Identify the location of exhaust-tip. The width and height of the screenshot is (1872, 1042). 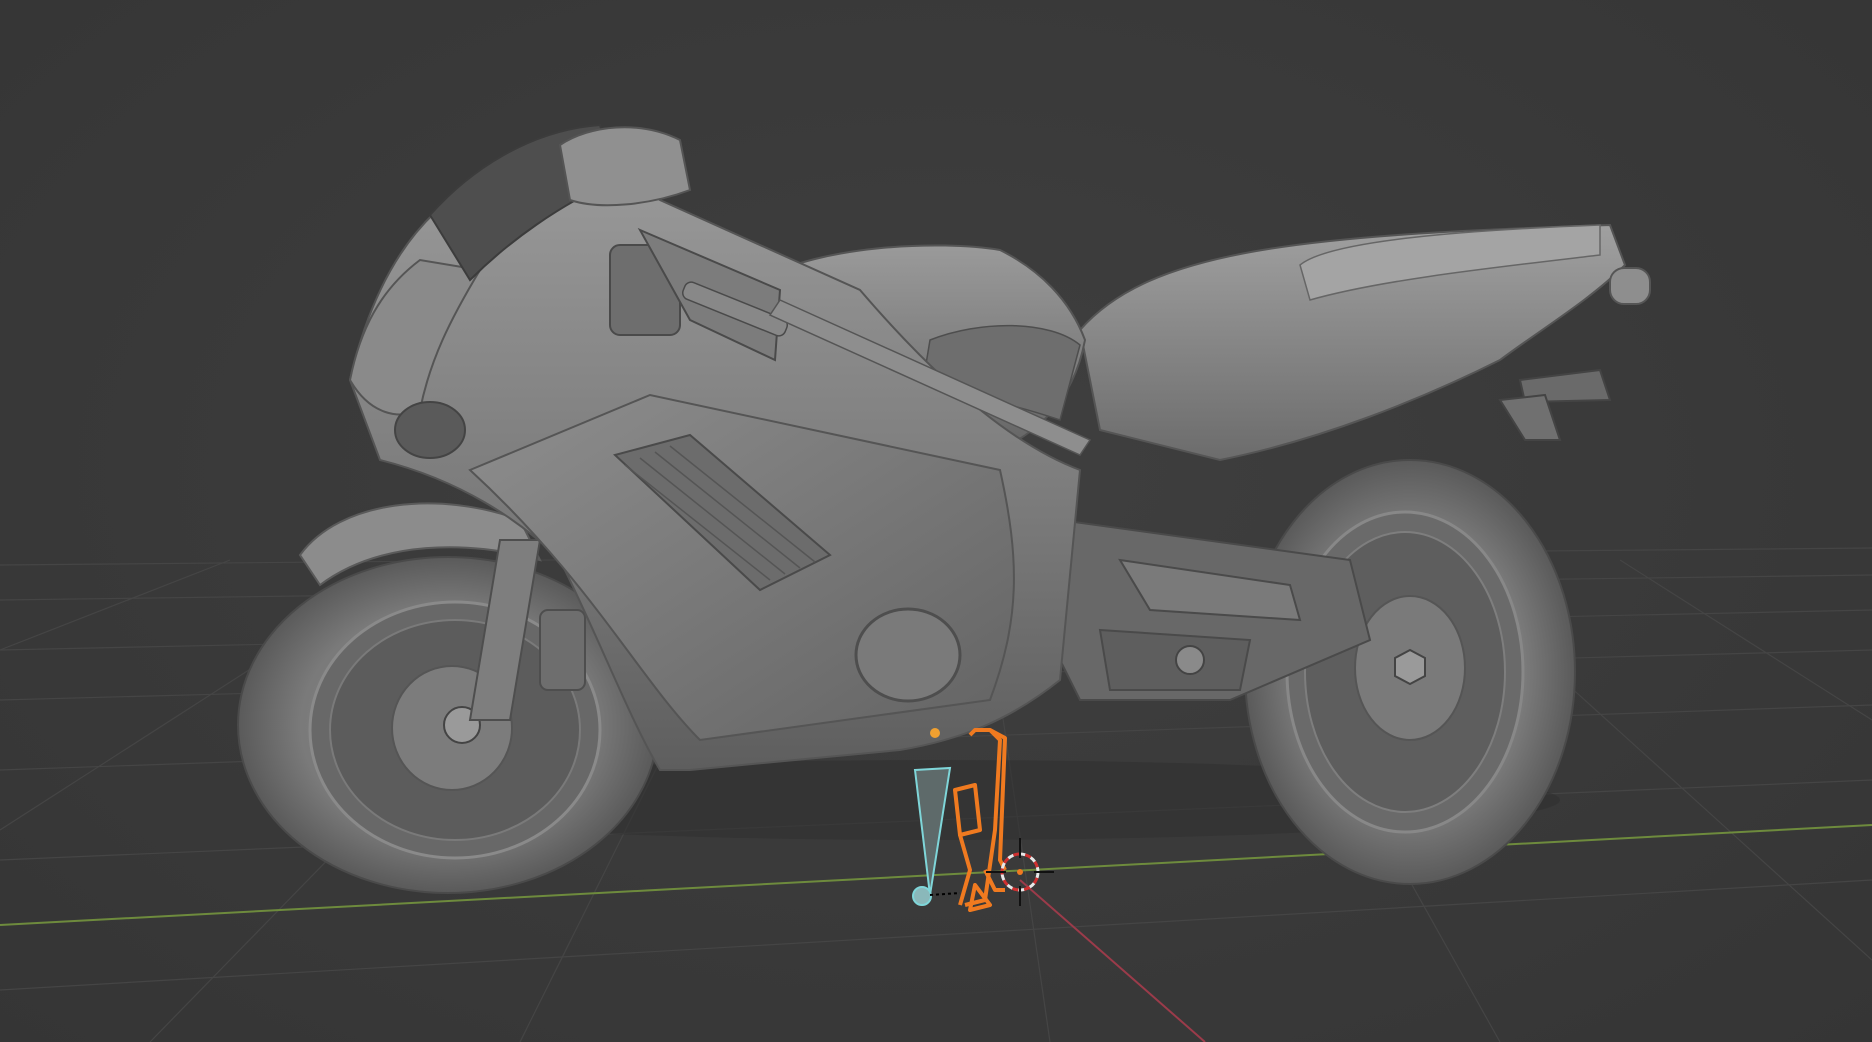
(1630, 286).